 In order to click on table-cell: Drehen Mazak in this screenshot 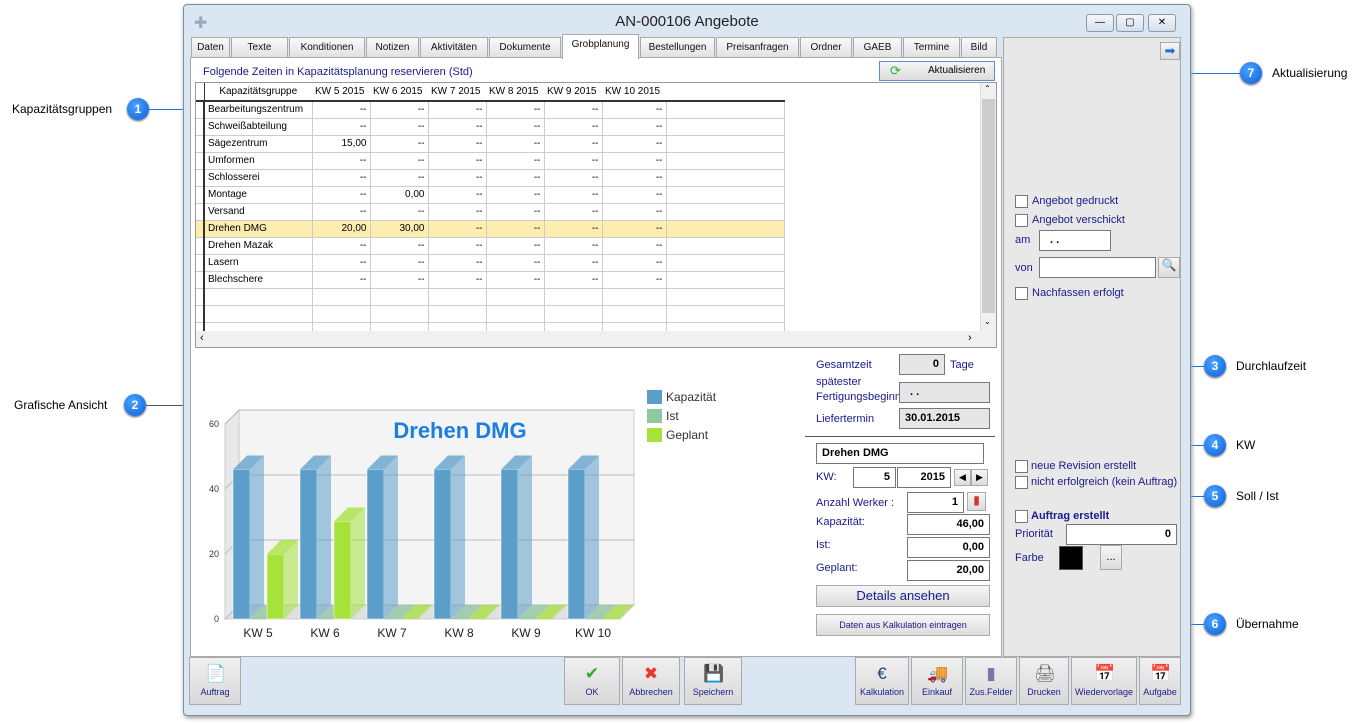, I will do `click(258, 246)`.